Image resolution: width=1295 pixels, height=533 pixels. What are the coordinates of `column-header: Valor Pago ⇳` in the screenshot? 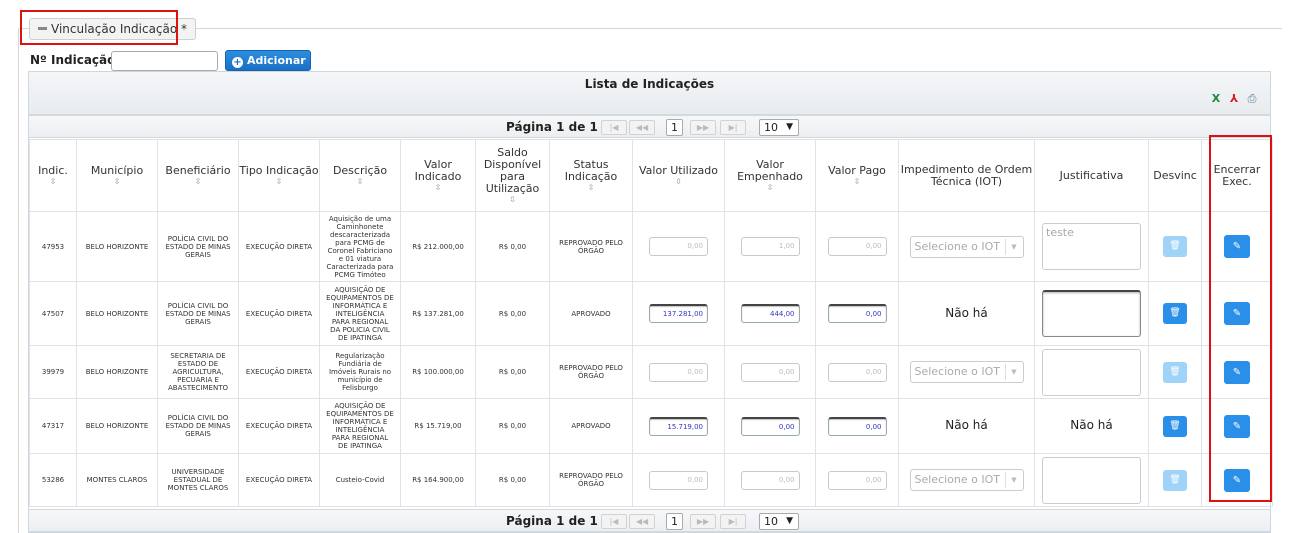 It's located at (857, 175).